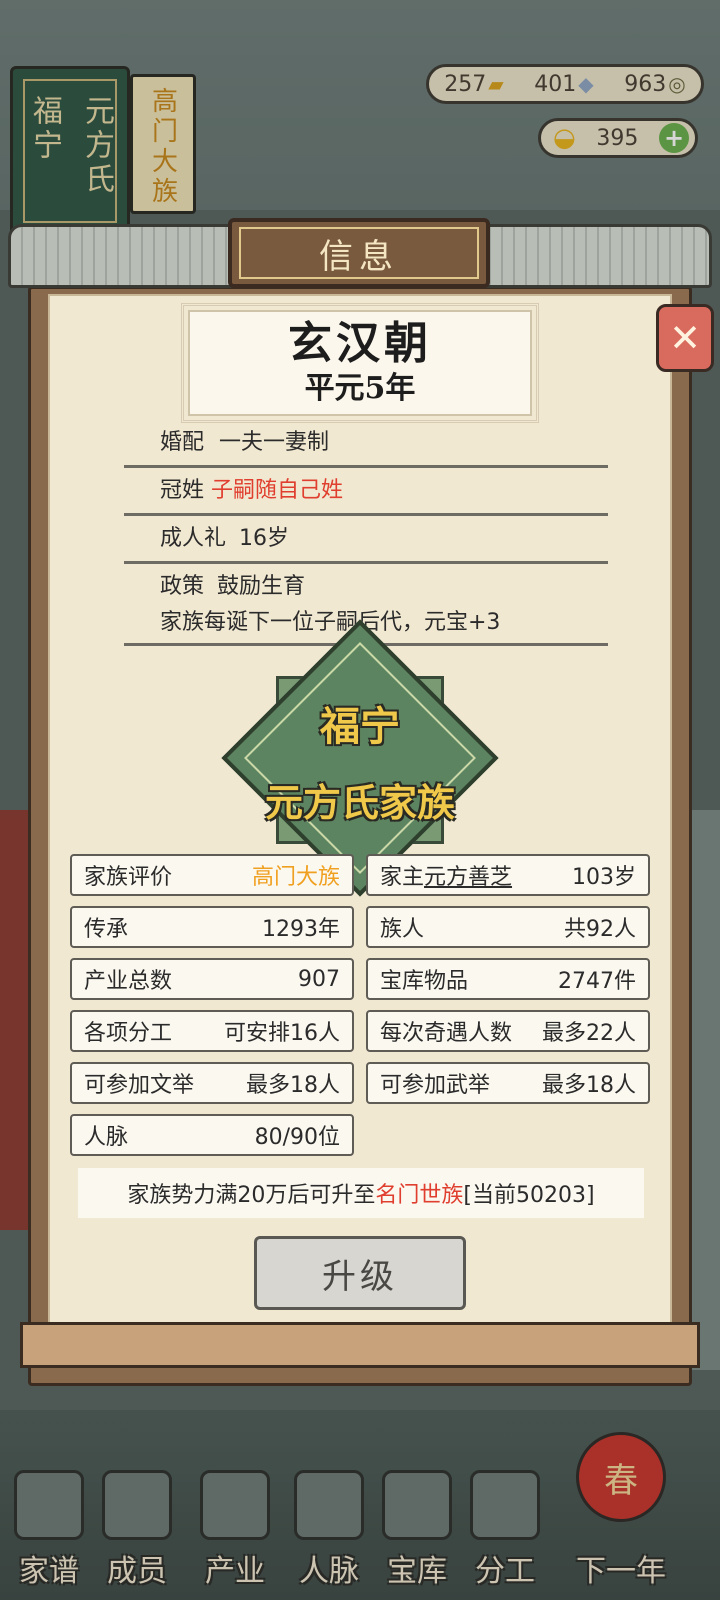  I want to click on stat-industry-total: 产业总数 907, so click(212, 979).